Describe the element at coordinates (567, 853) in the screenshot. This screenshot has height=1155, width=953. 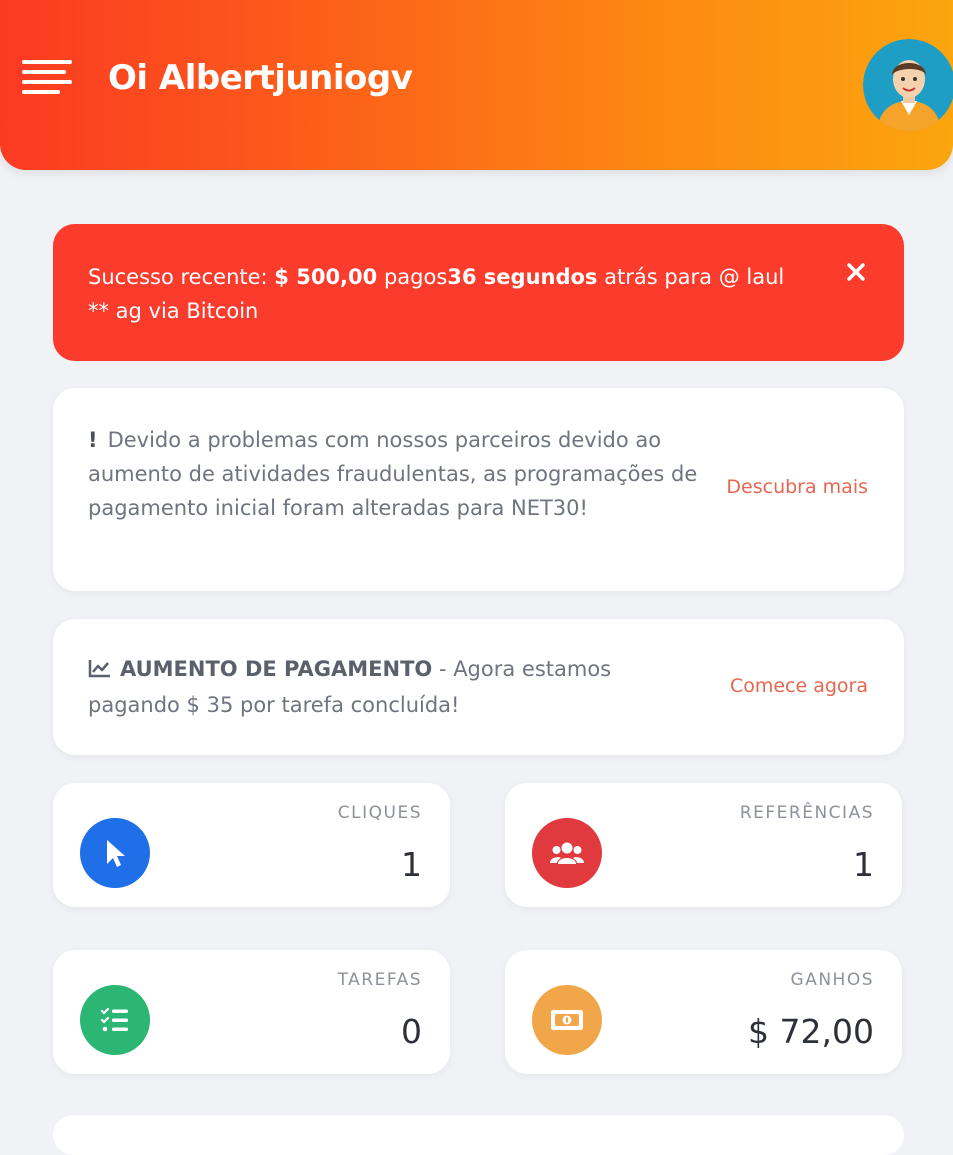
I see `users-icon` at that location.